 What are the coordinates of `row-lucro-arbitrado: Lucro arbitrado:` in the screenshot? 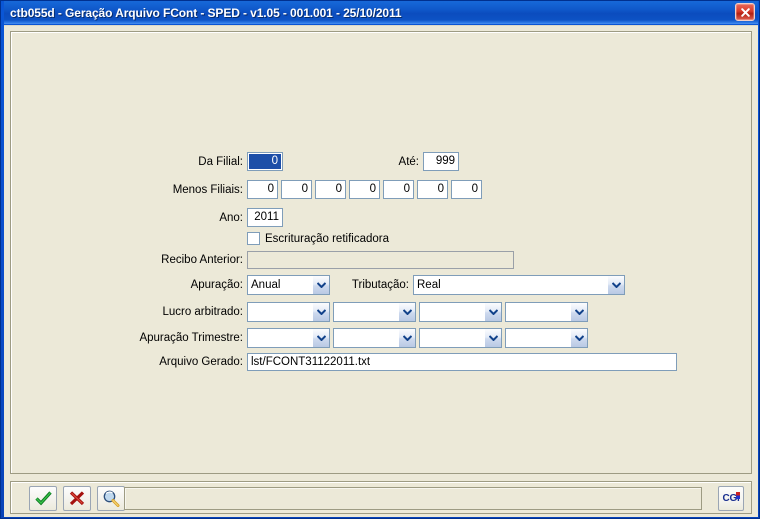 It's located at (321, 312).